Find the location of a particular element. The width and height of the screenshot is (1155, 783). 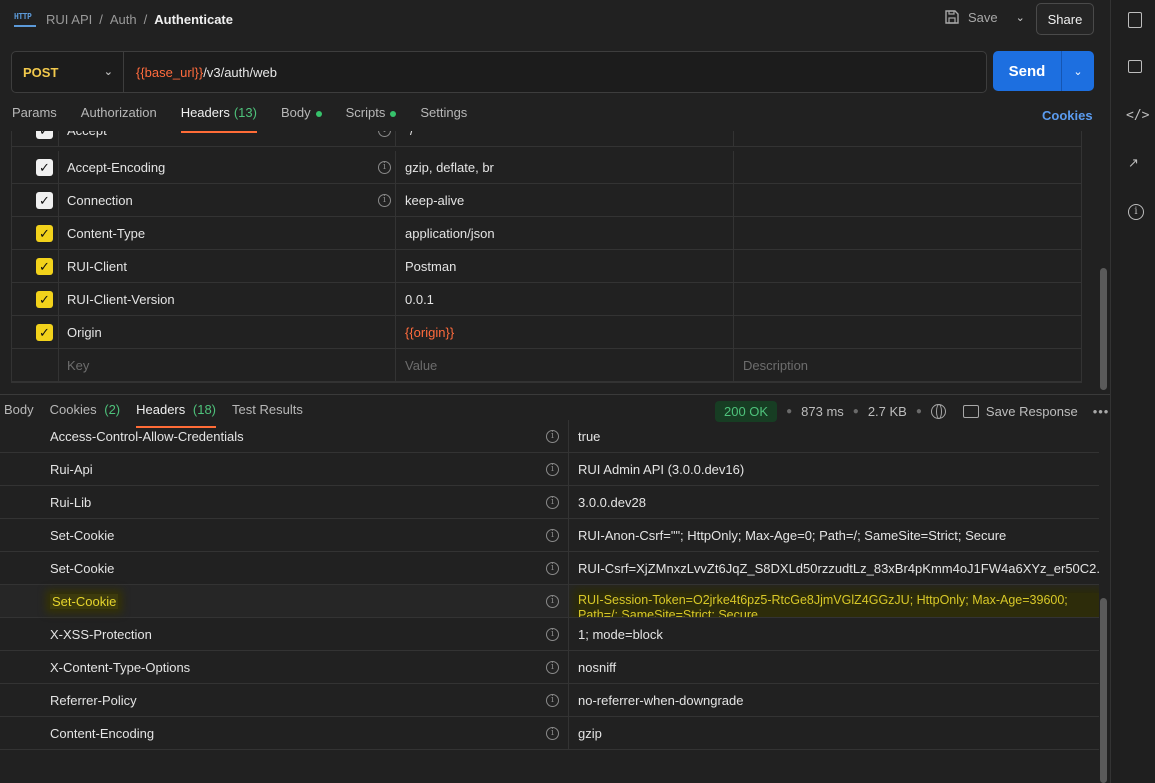

send-button: Send ⌄ is located at coordinates (1043, 71).